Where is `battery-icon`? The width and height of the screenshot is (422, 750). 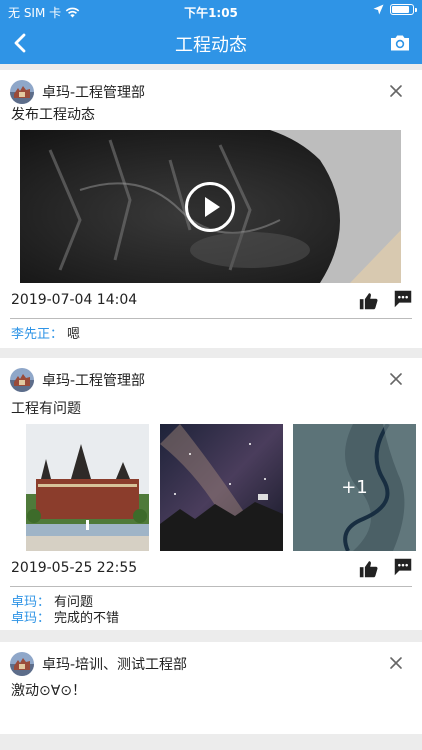 battery-icon is located at coordinates (403, 9).